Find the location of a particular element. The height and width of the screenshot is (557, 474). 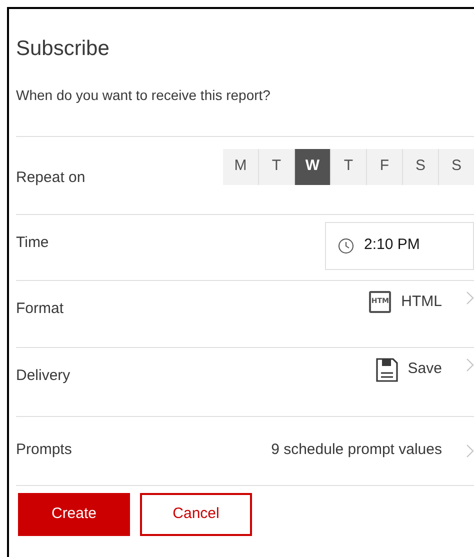

value-link: 9 schedule prompt values is located at coordinates (372, 450).